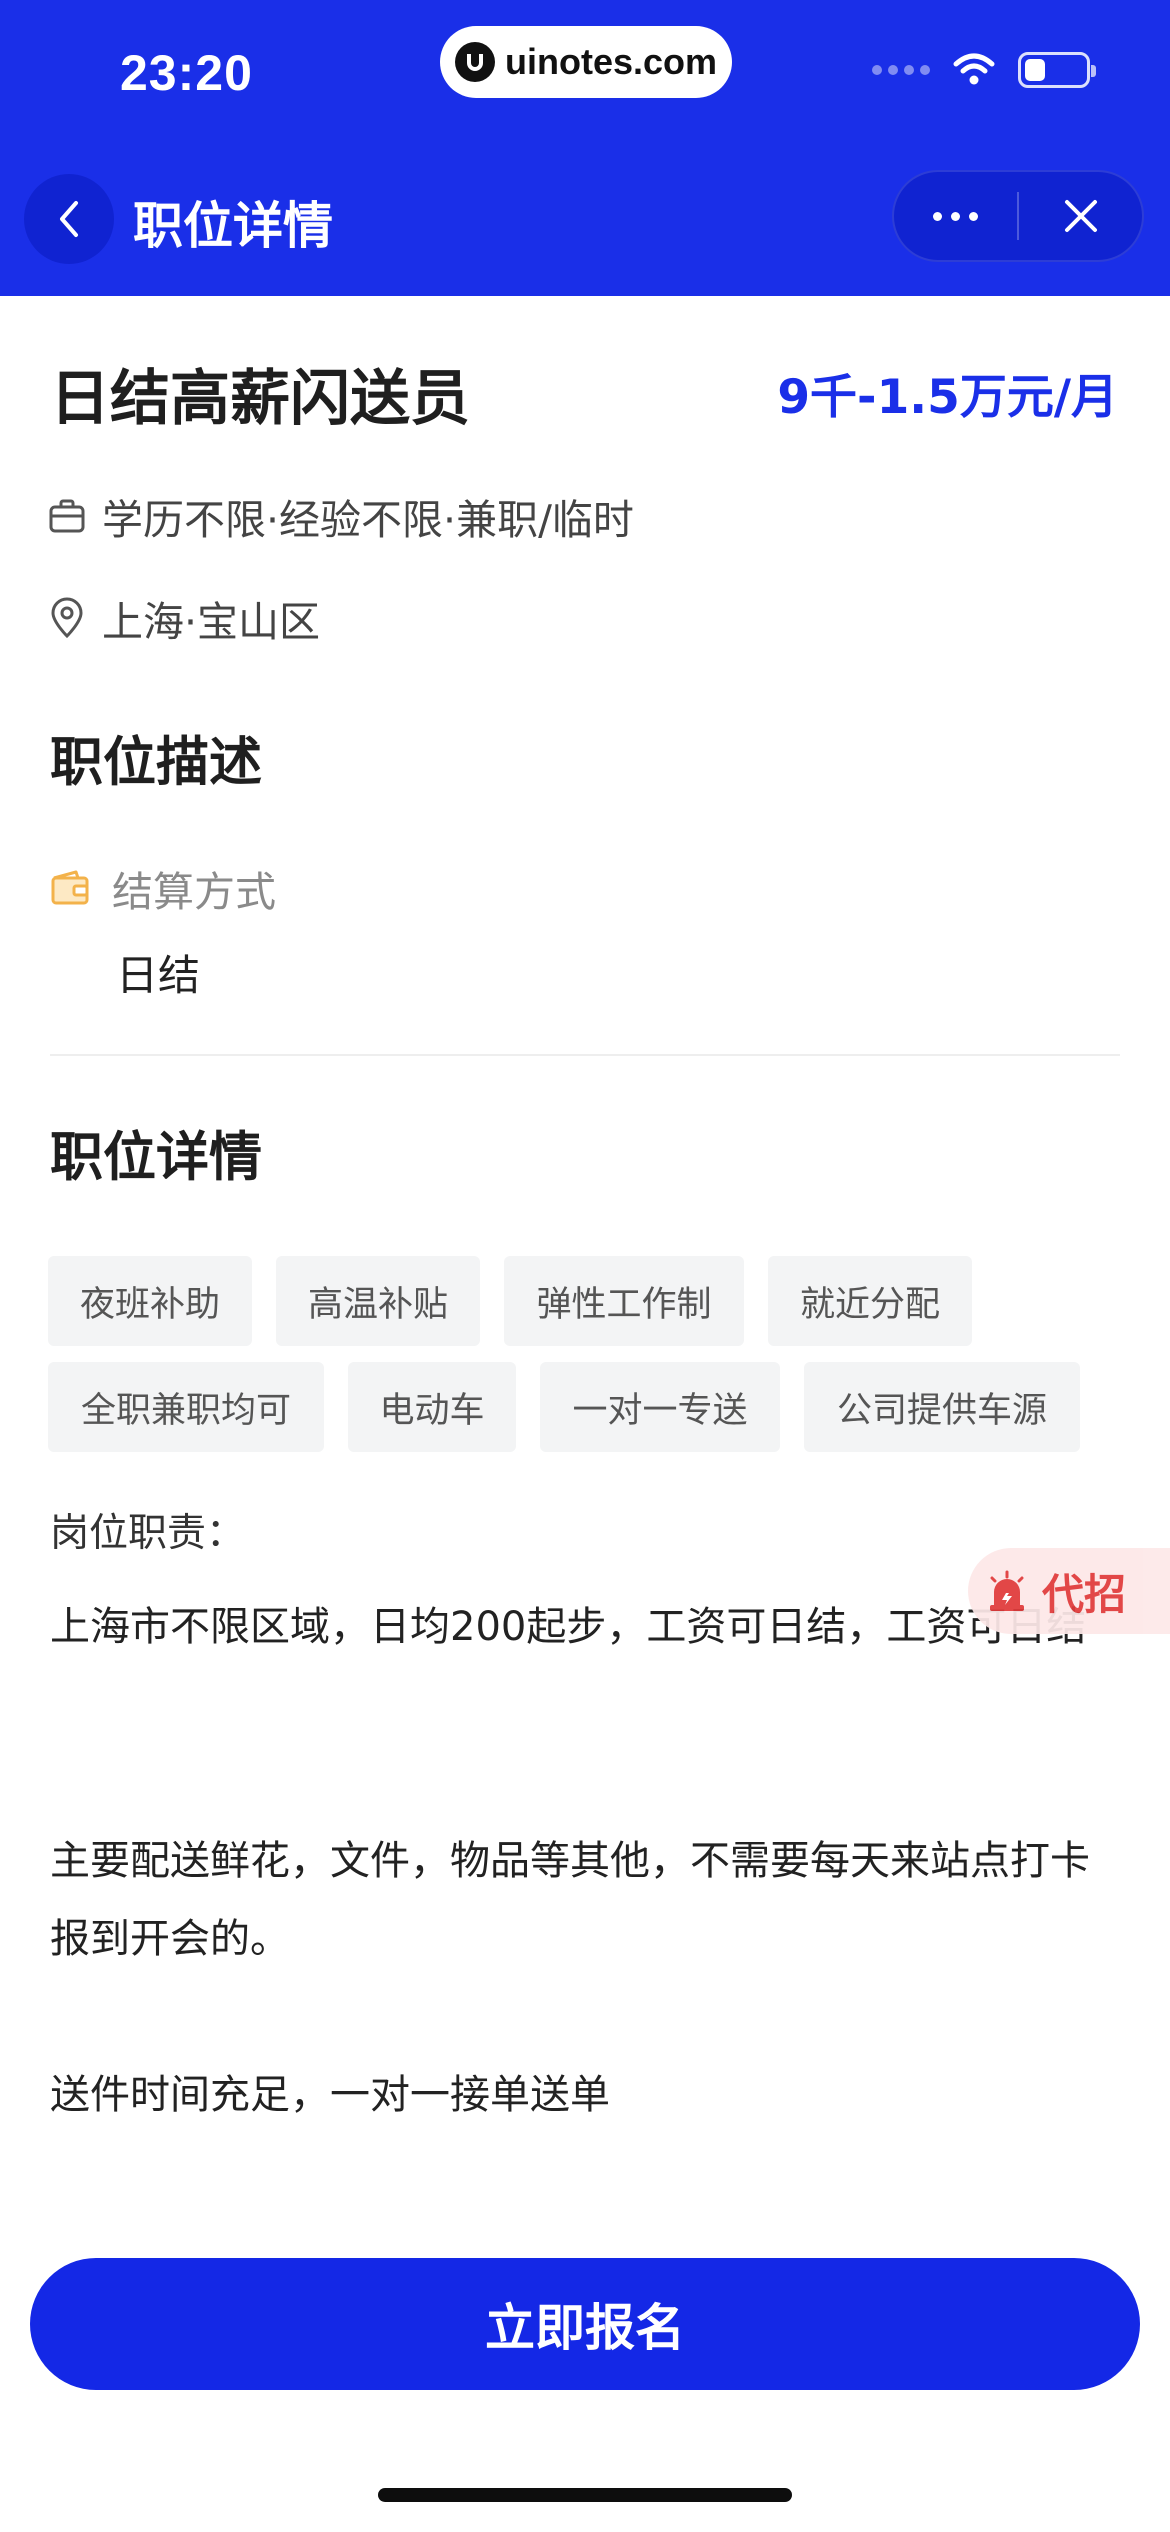  Describe the element at coordinates (624, 1301) in the screenshot. I see `tag-item: 弹性工作制` at that location.